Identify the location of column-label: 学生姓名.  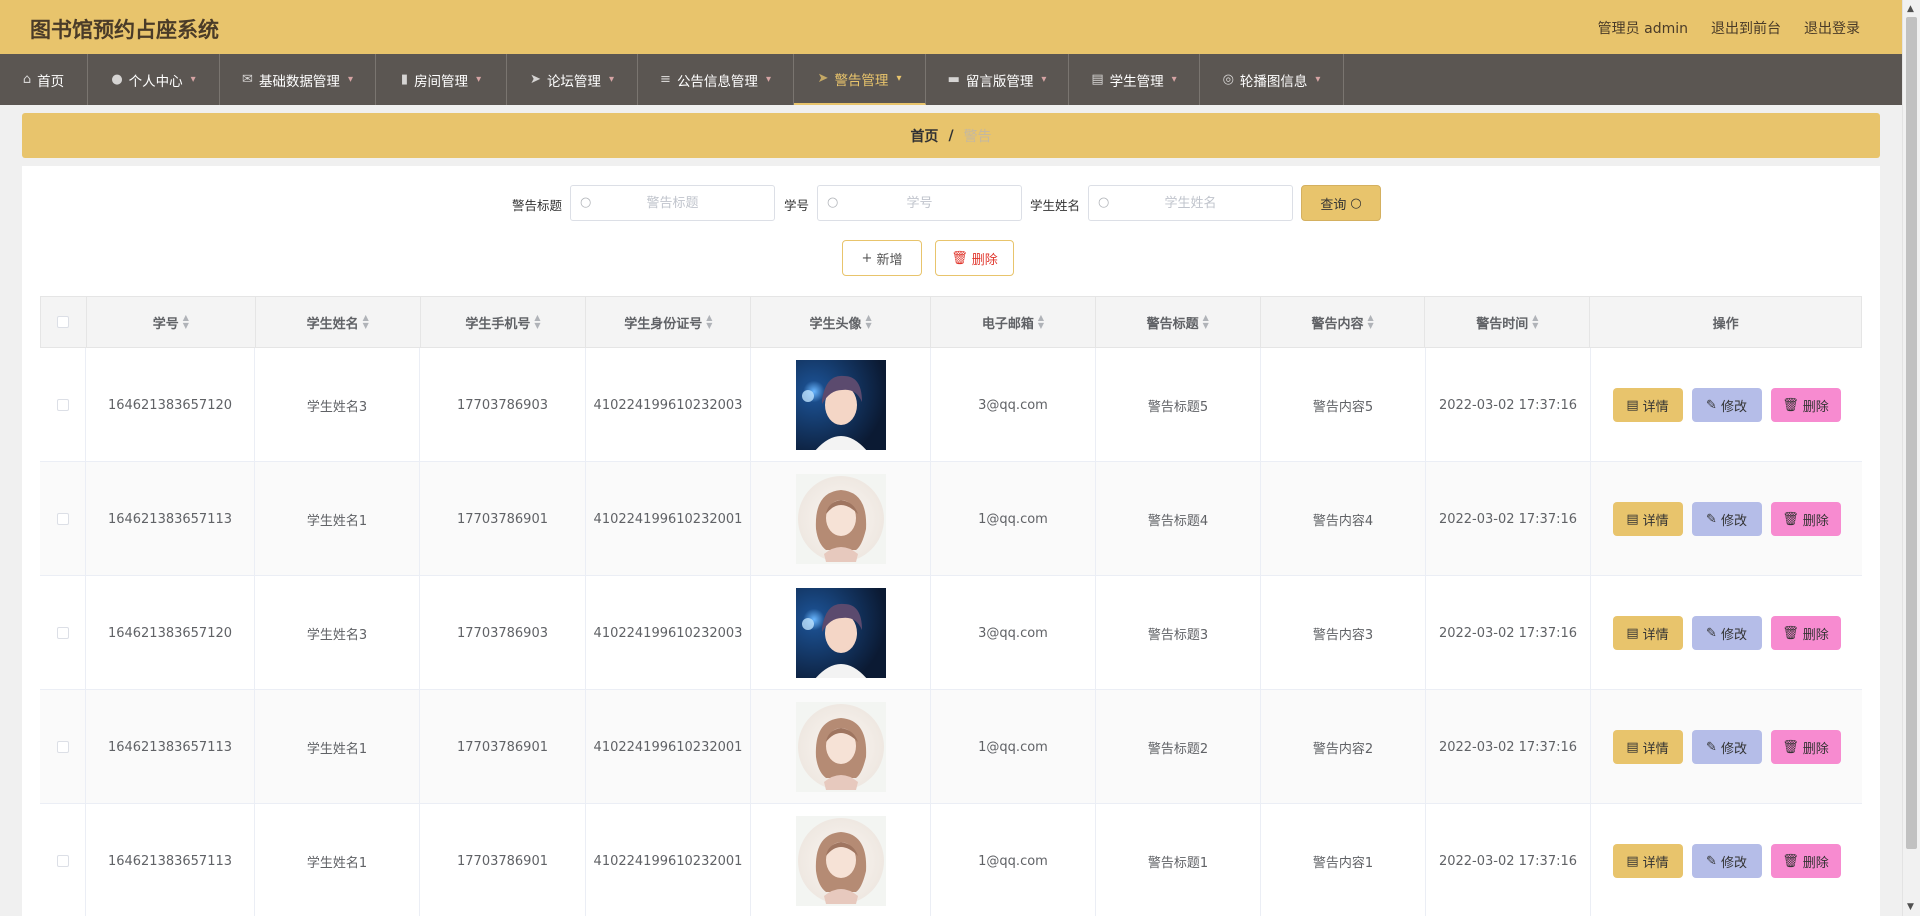
(332, 324).